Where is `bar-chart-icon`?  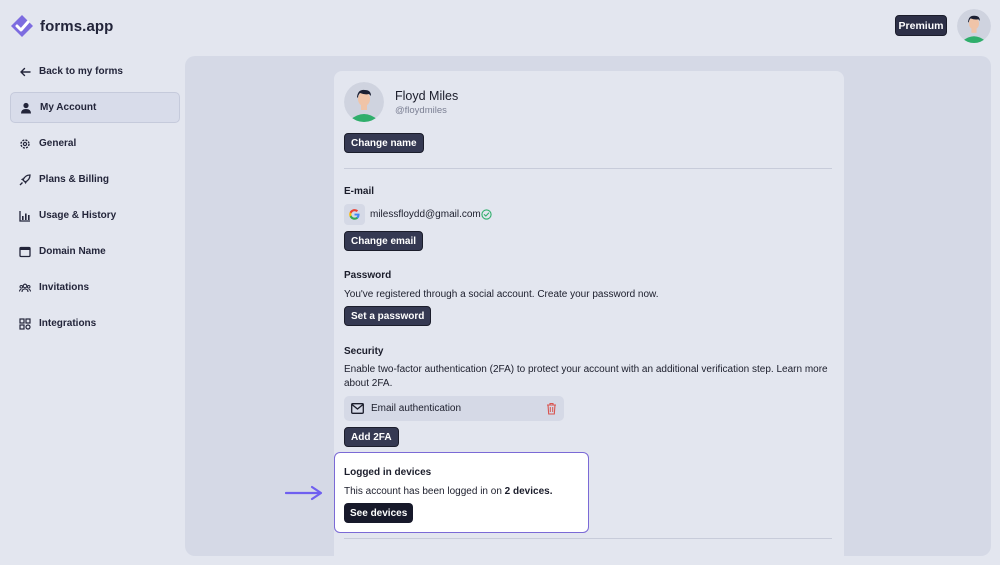
bar-chart-icon is located at coordinates (25, 216).